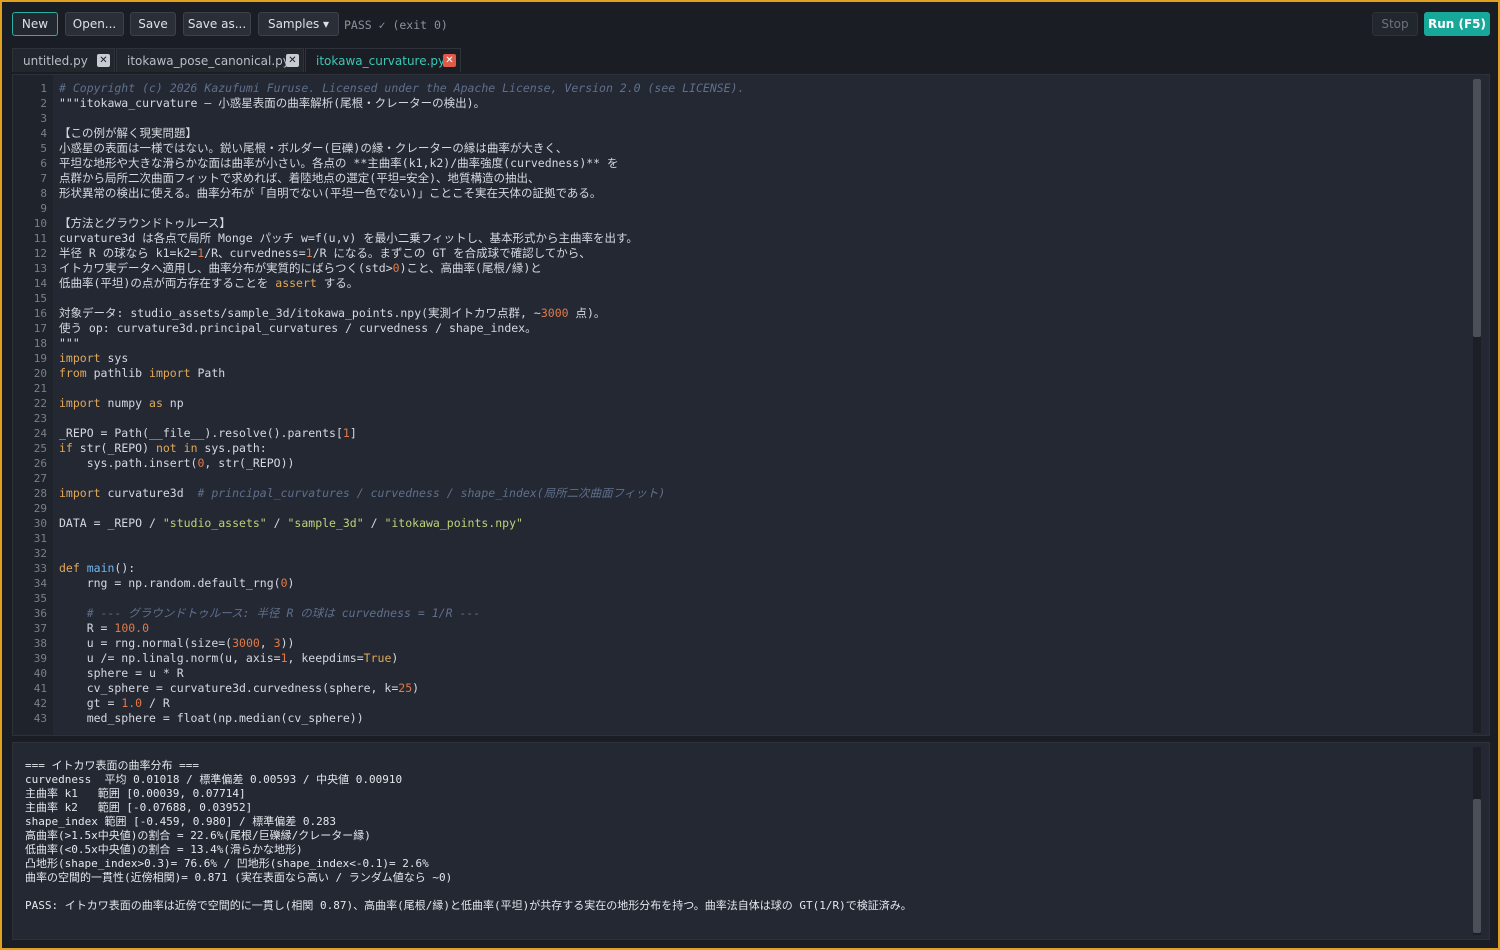 This screenshot has width=1500, height=950. I want to click on code-token: """, so click(69, 343).